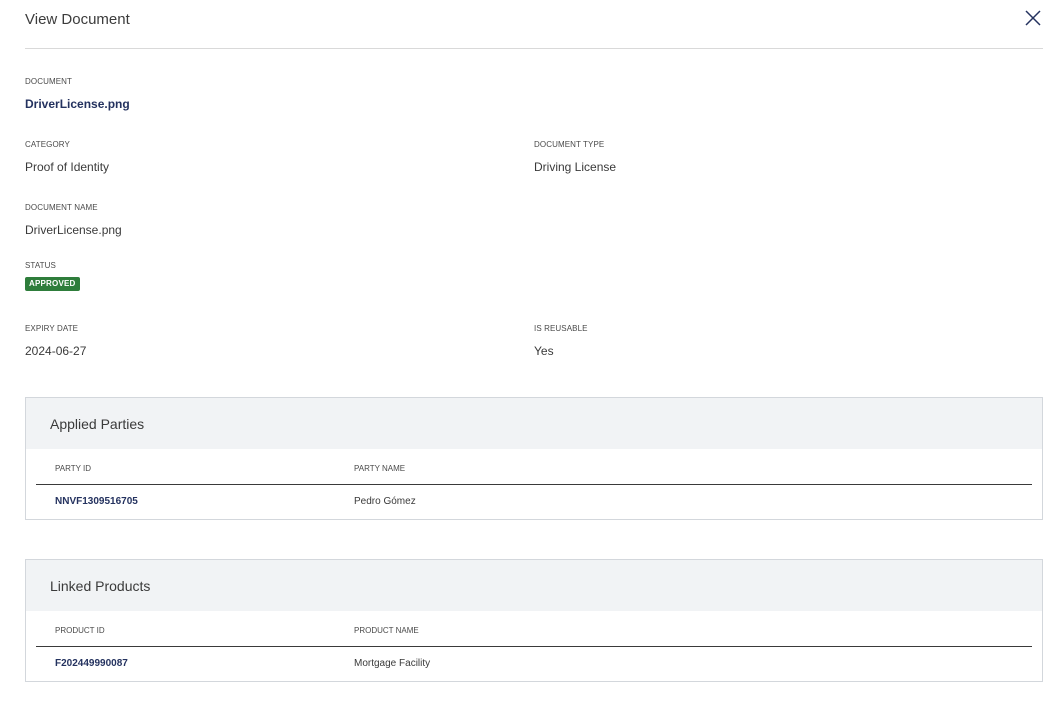 The width and height of the screenshot is (1063, 727). Describe the element at coordinates (52, 276) in the screenshot. I see `status-field: STATUS APPROVED` at that location.